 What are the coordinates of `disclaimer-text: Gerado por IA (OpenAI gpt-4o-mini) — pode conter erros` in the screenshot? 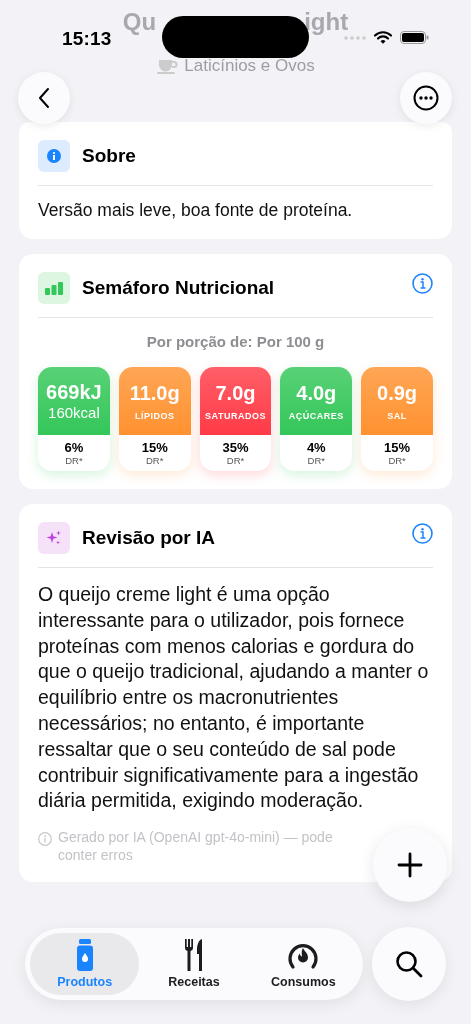 It's located at (196, 846).